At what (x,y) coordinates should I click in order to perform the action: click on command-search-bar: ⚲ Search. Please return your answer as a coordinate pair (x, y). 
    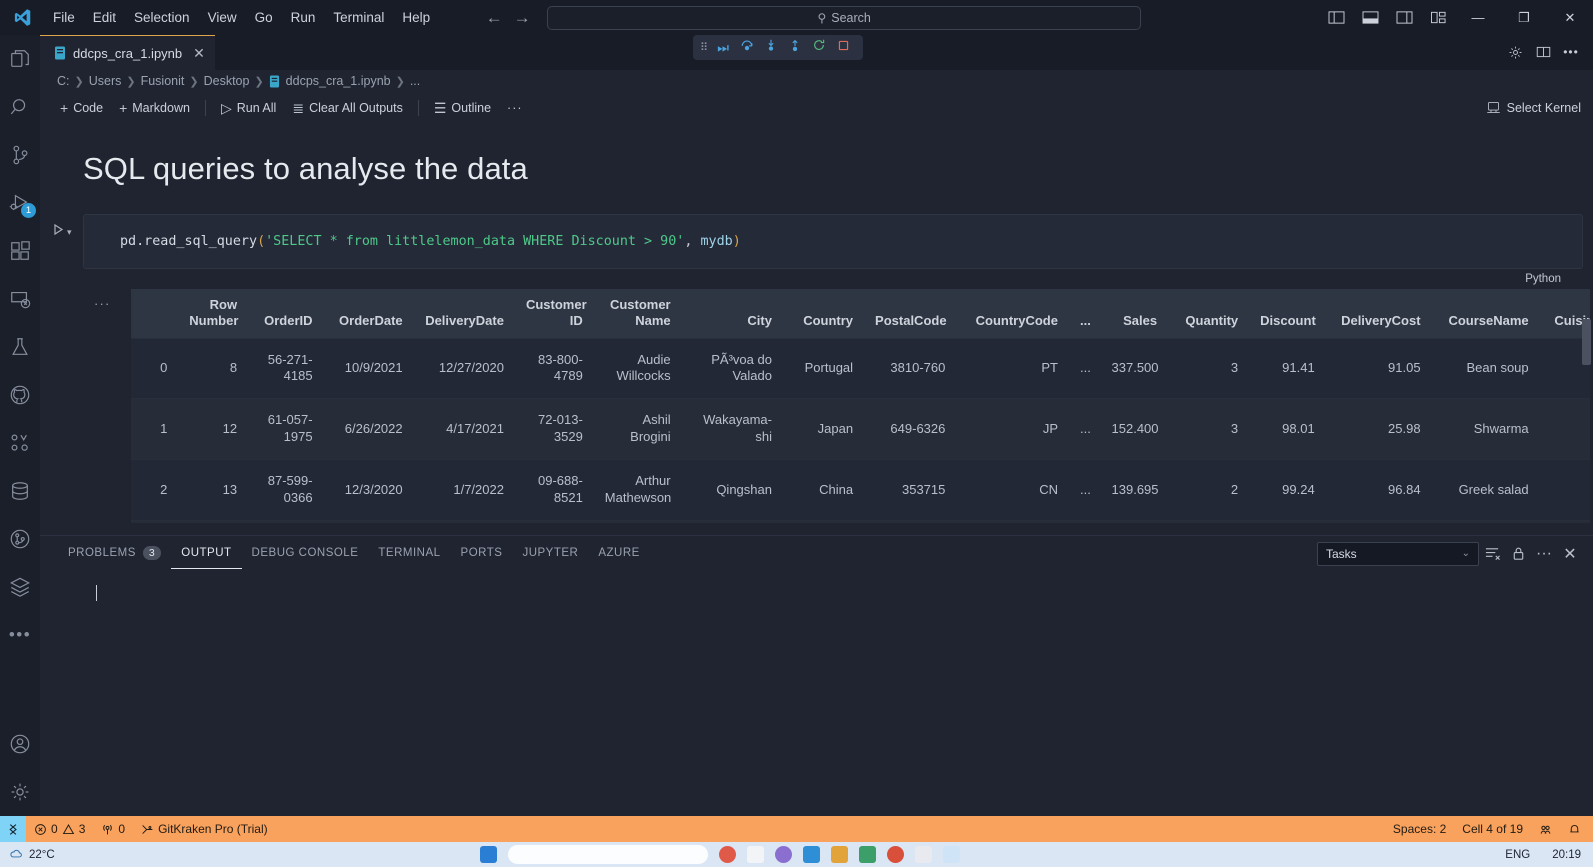
    Looking at the image, I should click on (844, 17).